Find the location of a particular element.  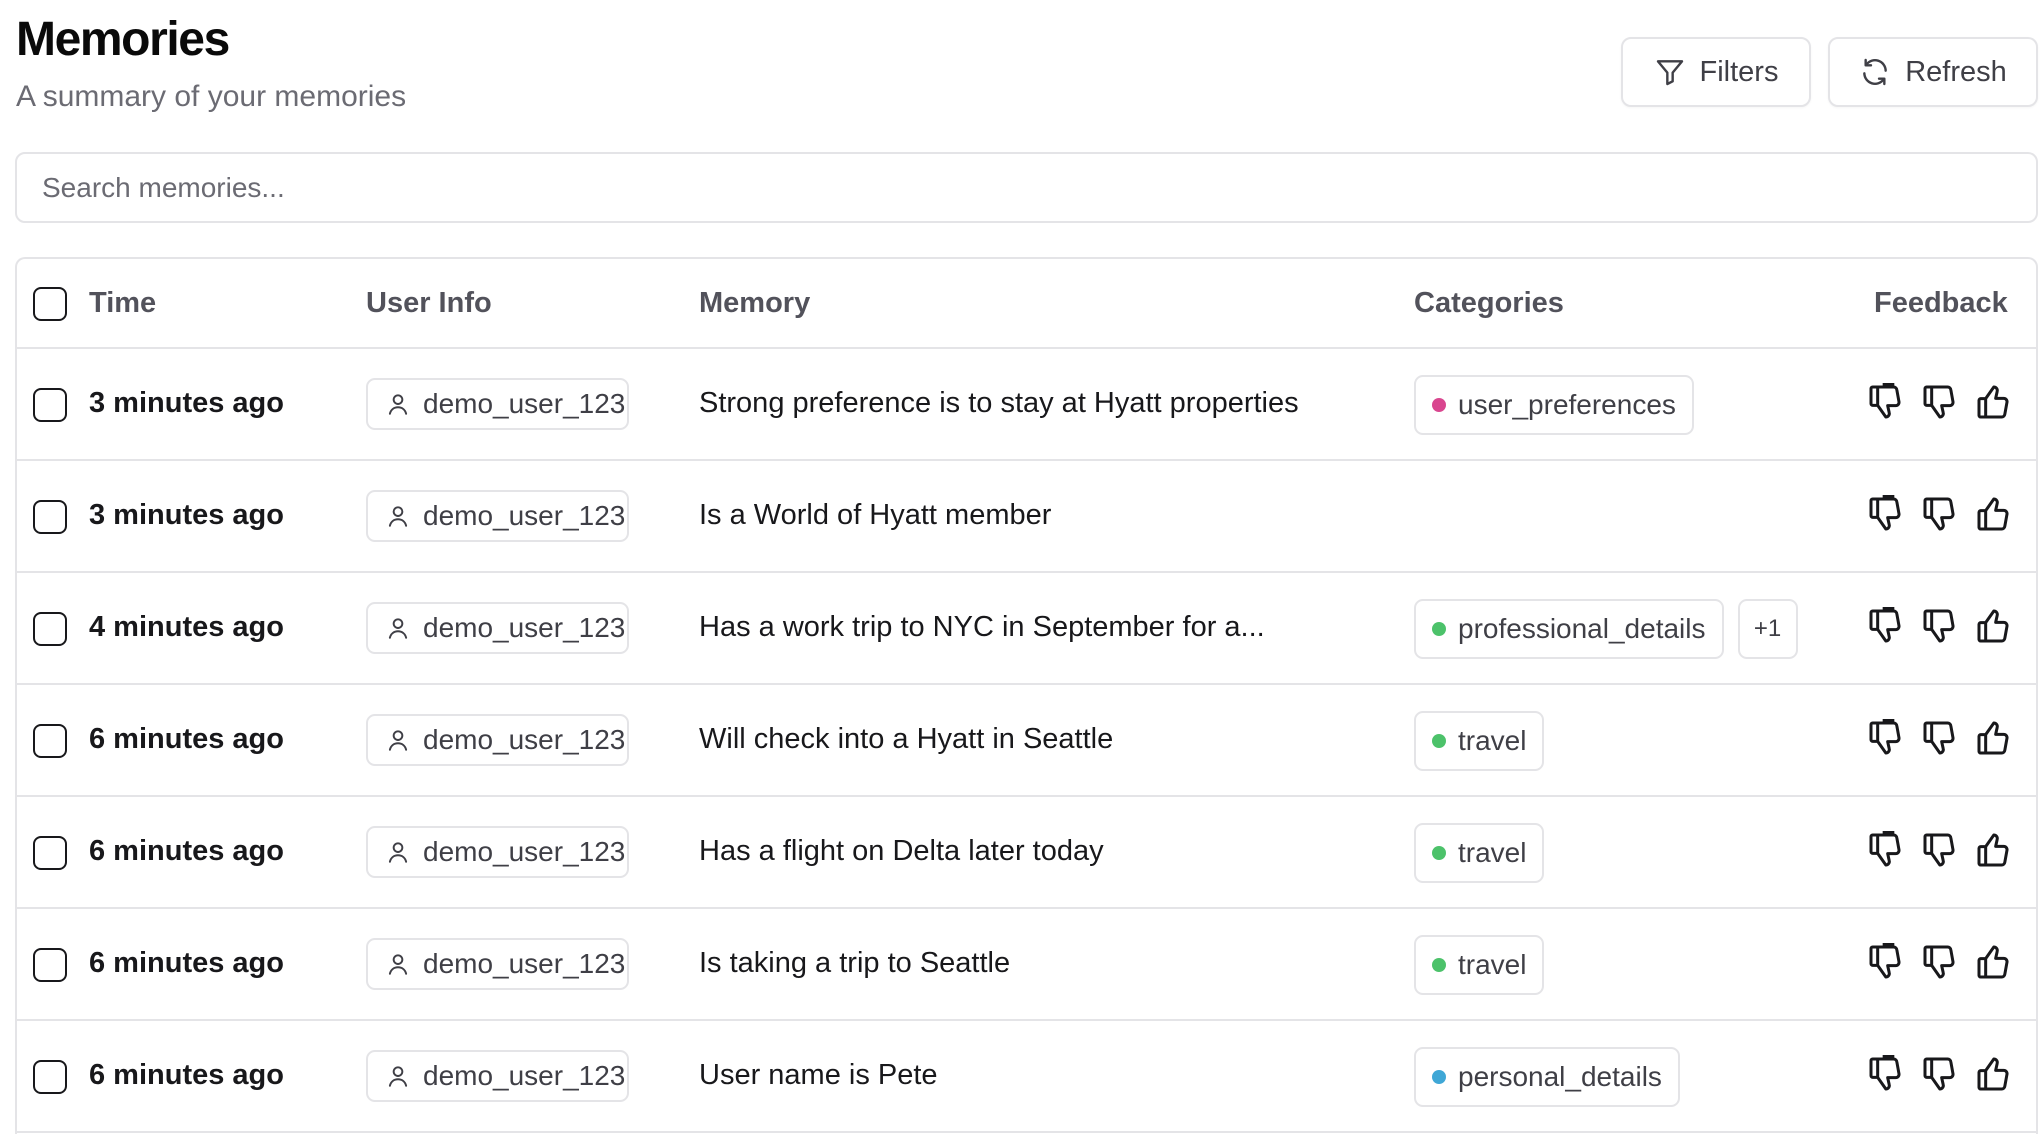

category-dot is located at coordinates (1439, 853).